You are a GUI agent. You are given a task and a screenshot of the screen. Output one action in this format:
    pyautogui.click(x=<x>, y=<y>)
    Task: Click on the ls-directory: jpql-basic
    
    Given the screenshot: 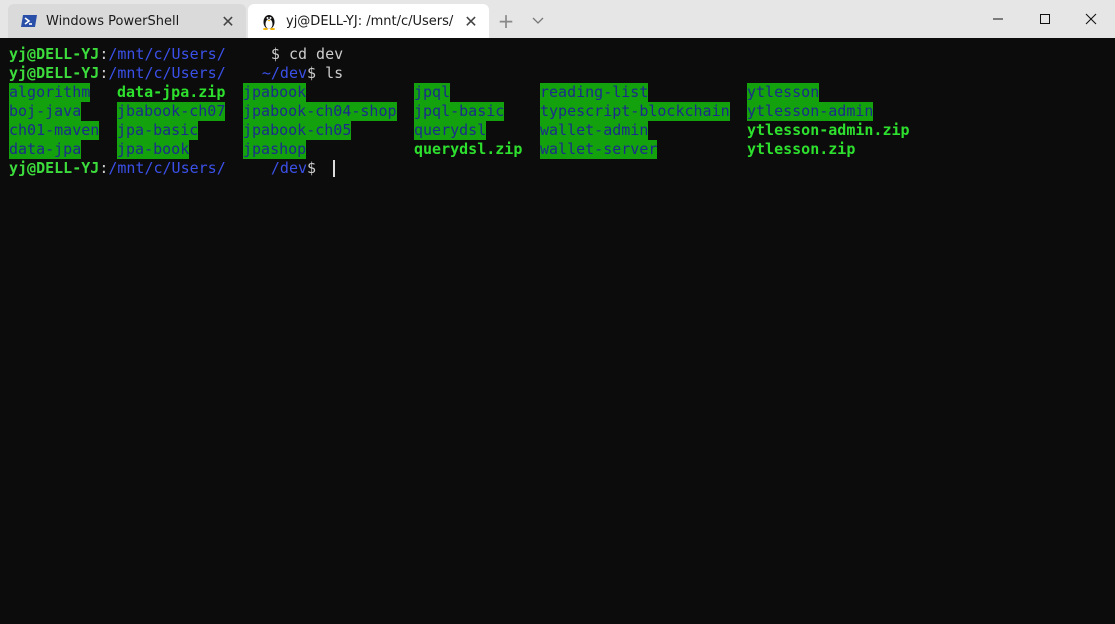 What is the action you would take?
    pyautogui.click(x=459, y=111)
    